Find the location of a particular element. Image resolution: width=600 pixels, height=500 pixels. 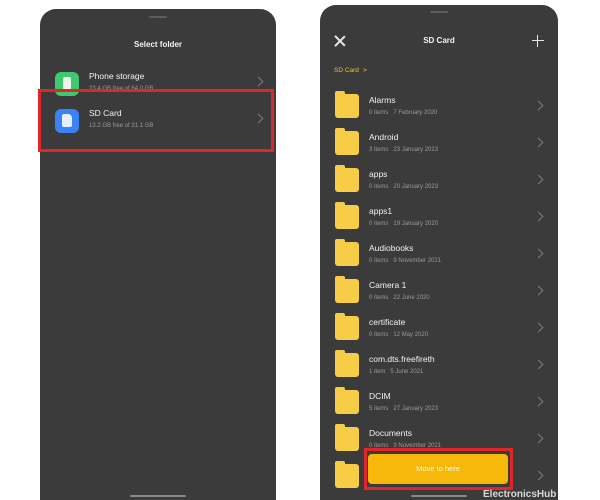

folder-name: Alarms is located at coordinates (382, 100).